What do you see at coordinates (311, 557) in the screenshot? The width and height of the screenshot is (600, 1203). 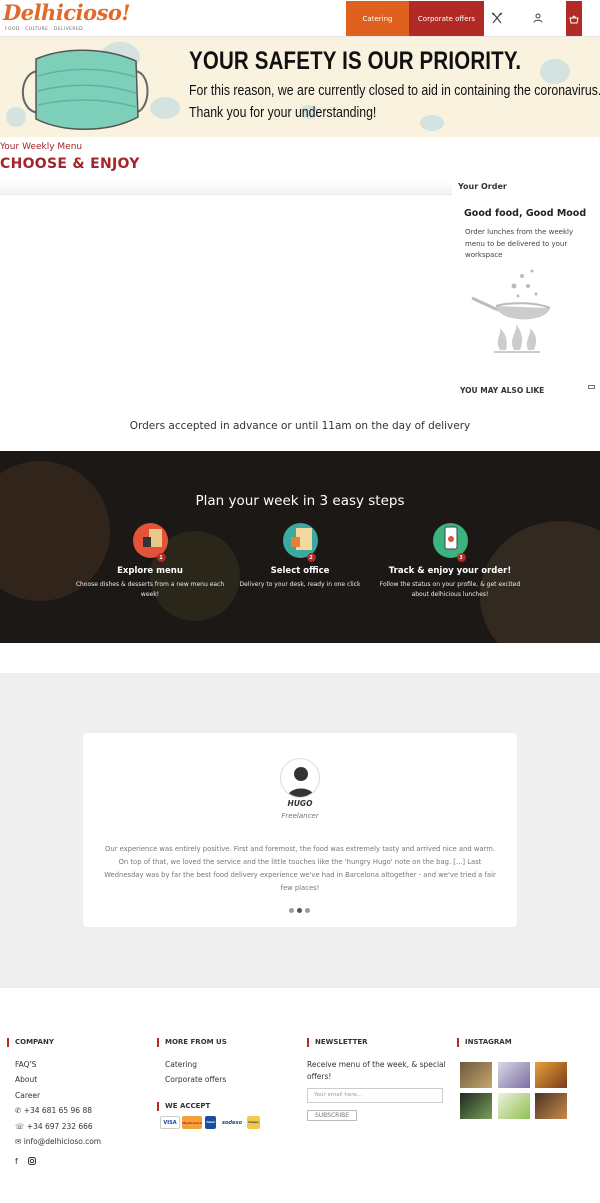 I see `step-number: 2` at bounding box center [311, 557].